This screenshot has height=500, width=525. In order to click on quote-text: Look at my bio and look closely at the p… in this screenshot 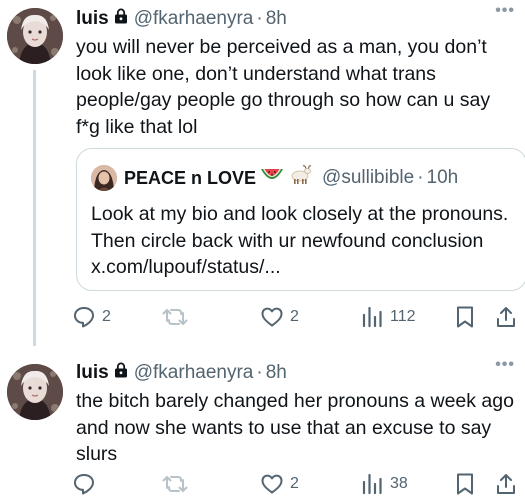, I will do `click(300, 240)`.